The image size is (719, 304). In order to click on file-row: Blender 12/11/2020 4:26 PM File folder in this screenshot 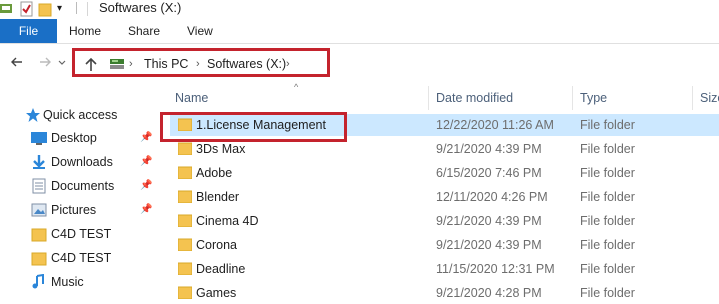, I will do `click(444, 197)`.